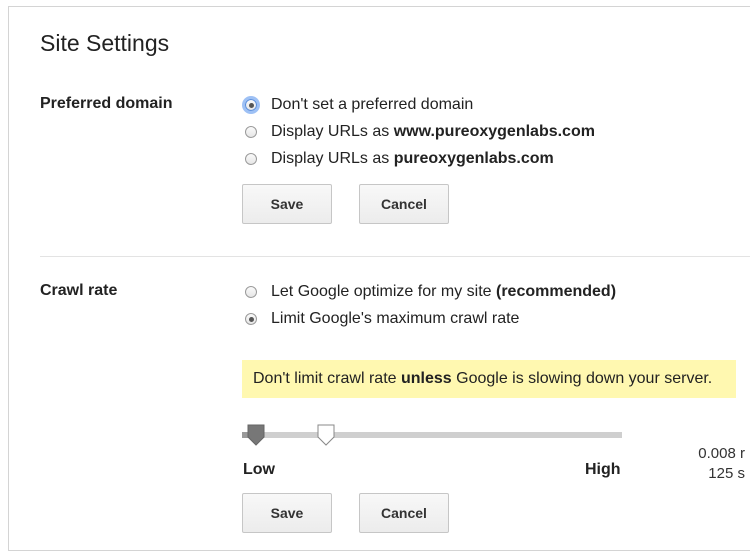  I want to click on page-title: Site Settings, so click(105, 43).